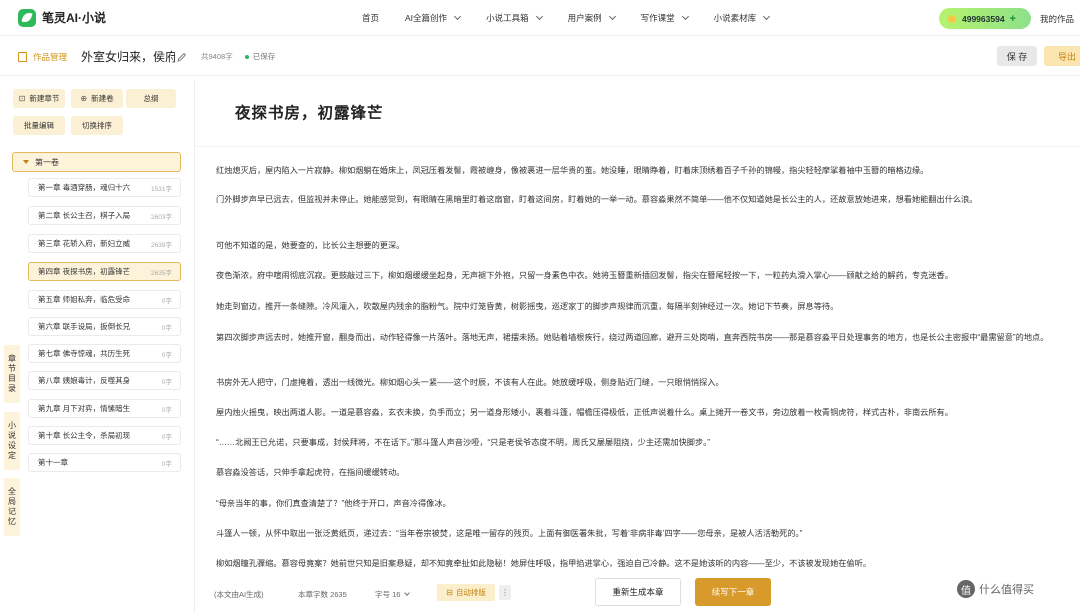 The width and height of the screenshot is (1080, 613). Describe the element at coordinates (104, 187) in the screenshot. I see `chapter-item: 第一章 毒酒穿肠，魂归十六 1531字` at that location.